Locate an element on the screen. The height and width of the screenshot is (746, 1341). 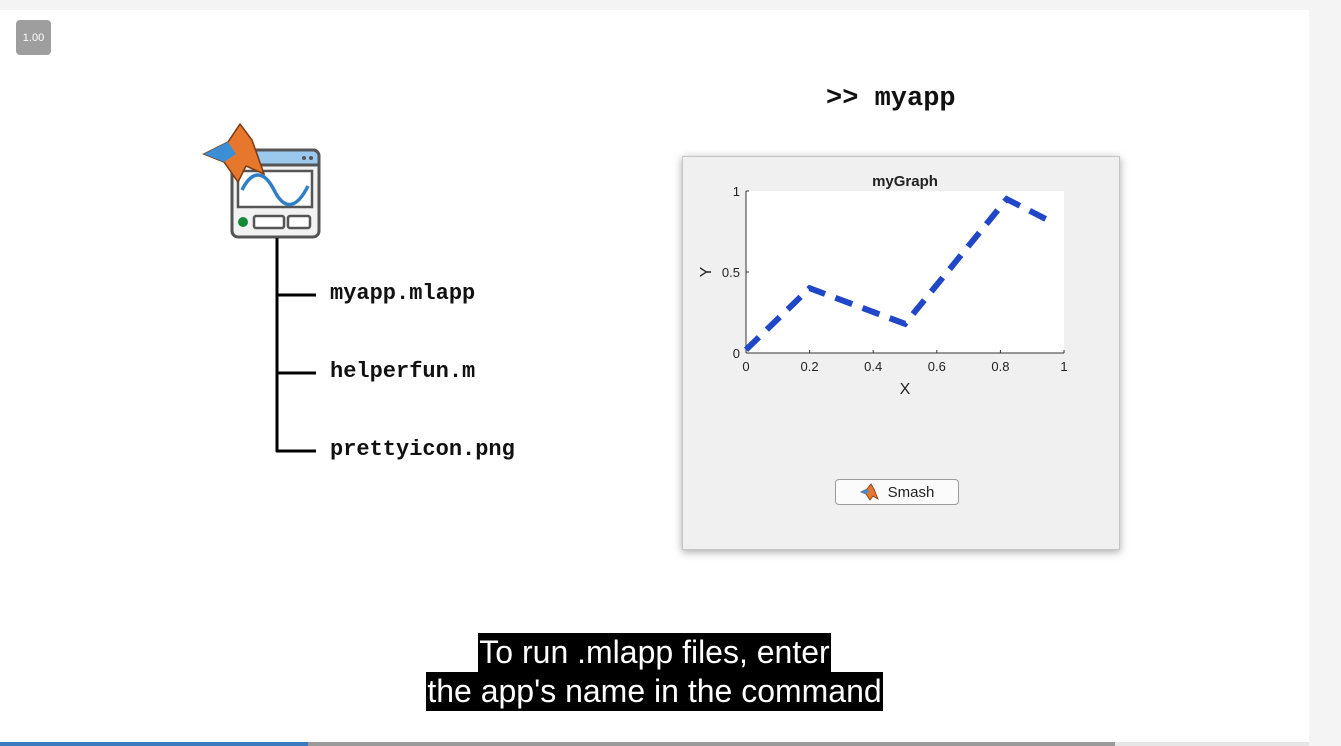
command-text: >> myapp is located at coordinates (891, 99).